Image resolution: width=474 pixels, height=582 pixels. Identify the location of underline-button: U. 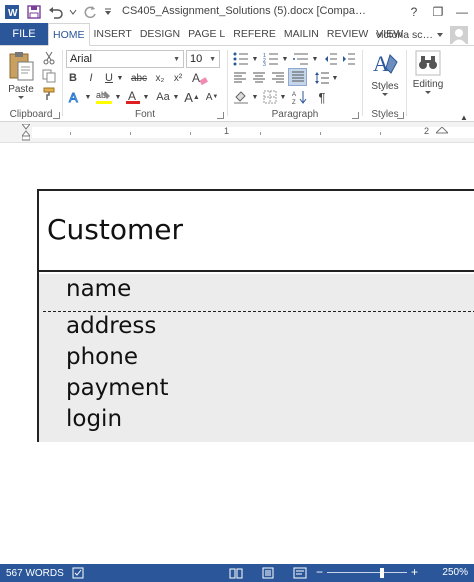
(109, 78).